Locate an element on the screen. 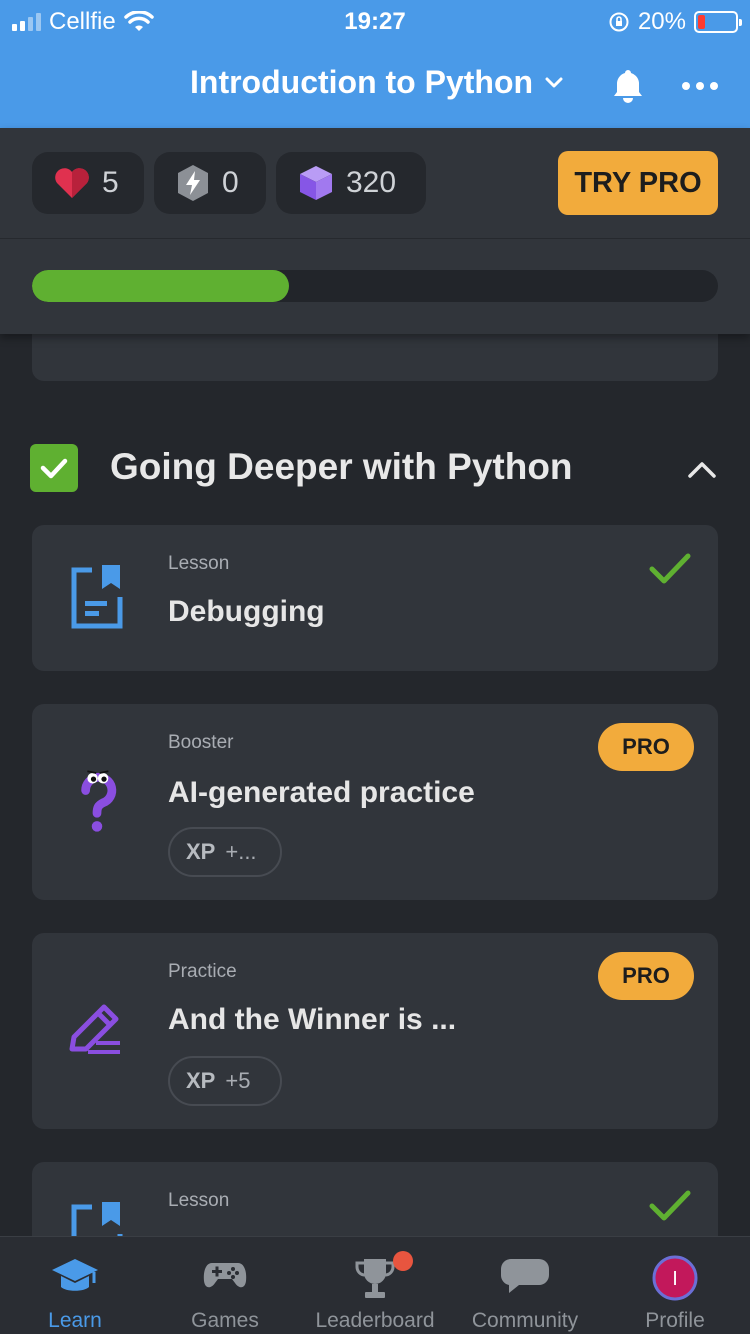  more-options-icon is located at coordinates (700, 86).